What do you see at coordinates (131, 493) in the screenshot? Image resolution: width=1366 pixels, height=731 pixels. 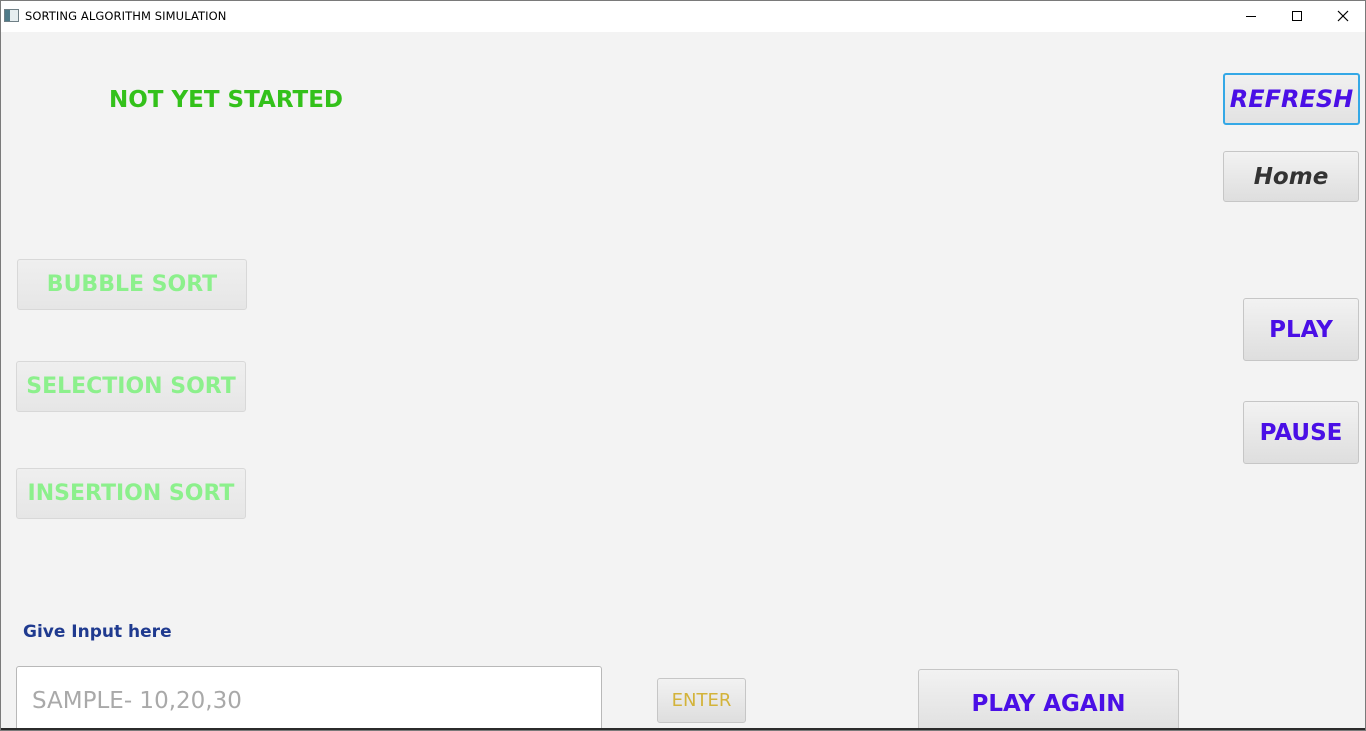 I see `insertion-sort-button: INSERTION SORT` at bounding box center [131, 493].